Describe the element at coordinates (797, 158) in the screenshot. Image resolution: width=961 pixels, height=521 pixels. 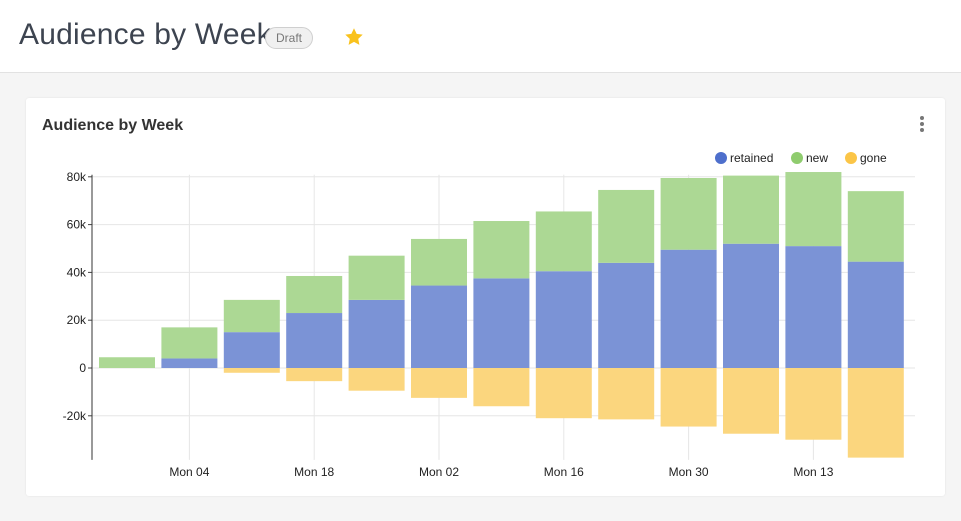
I see `legend-marker-new` at that location.